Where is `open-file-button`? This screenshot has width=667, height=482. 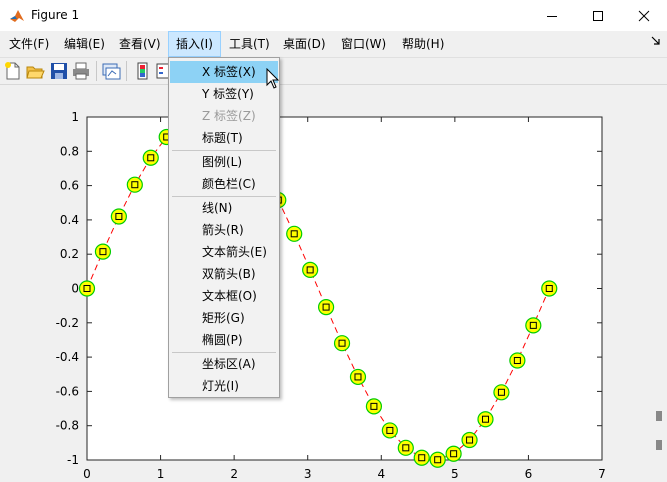 open-file-button is located at coordinates (35, 71).